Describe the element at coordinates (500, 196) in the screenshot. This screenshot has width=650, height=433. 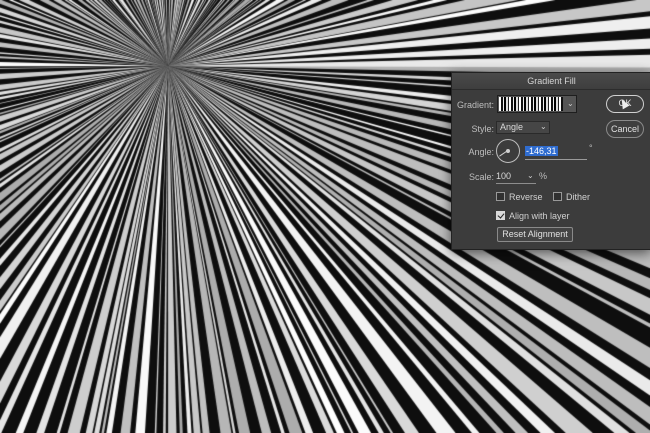
I see `reverse-checkbox` at that location.